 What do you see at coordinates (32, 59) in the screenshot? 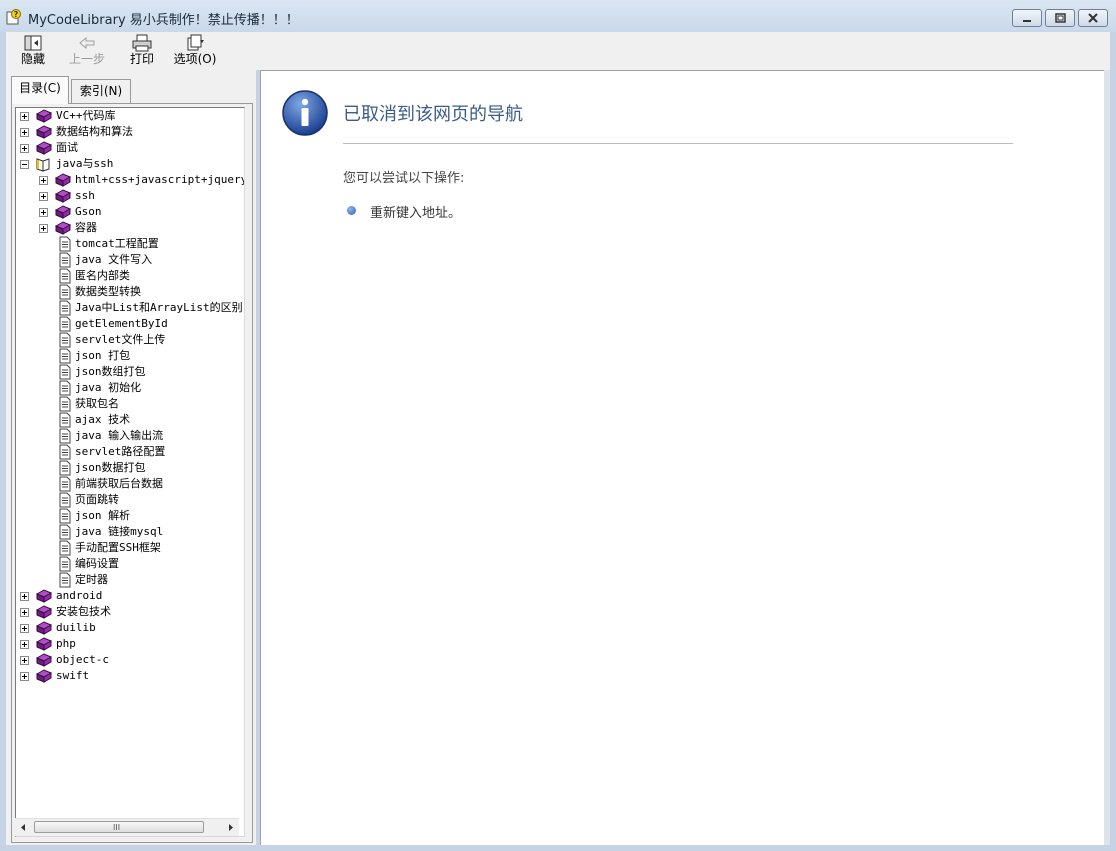
I see `hide-label: 隐藏` at bounding box center [32, 59].